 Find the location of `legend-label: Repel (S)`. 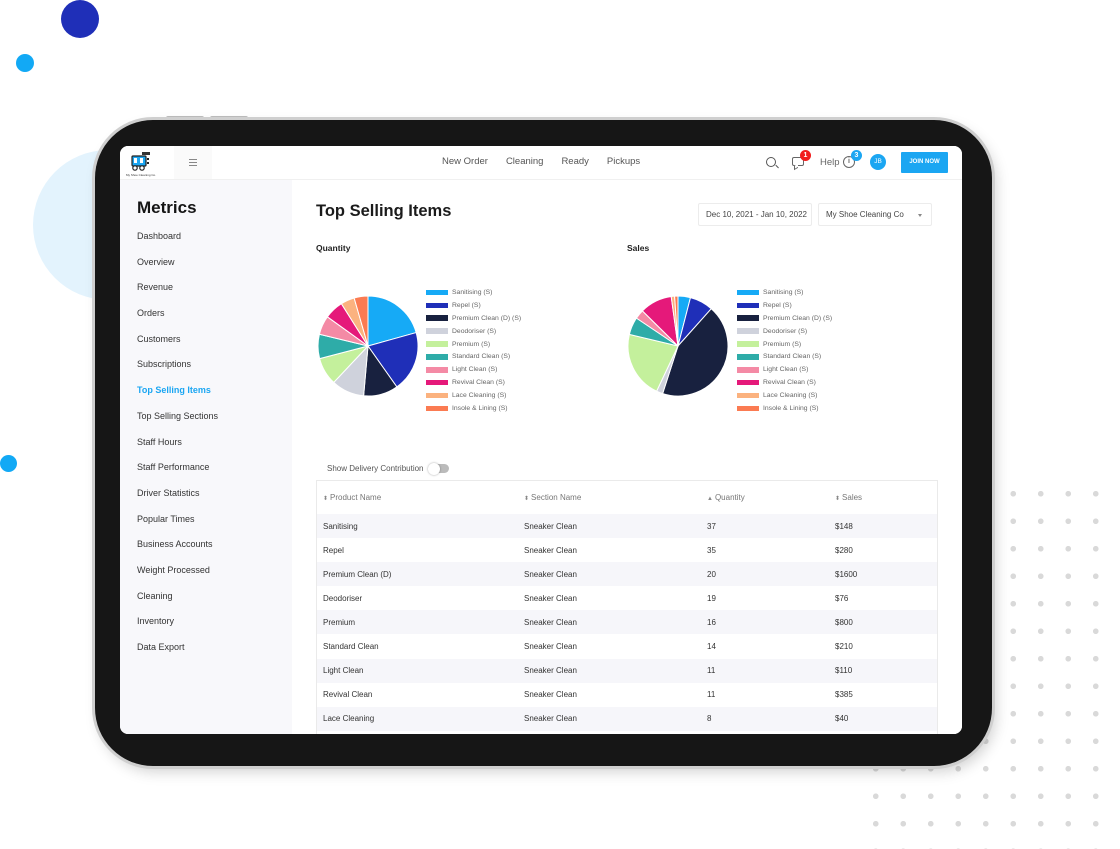

legend-label: Repel (S) is located at coordinates (777, 305).